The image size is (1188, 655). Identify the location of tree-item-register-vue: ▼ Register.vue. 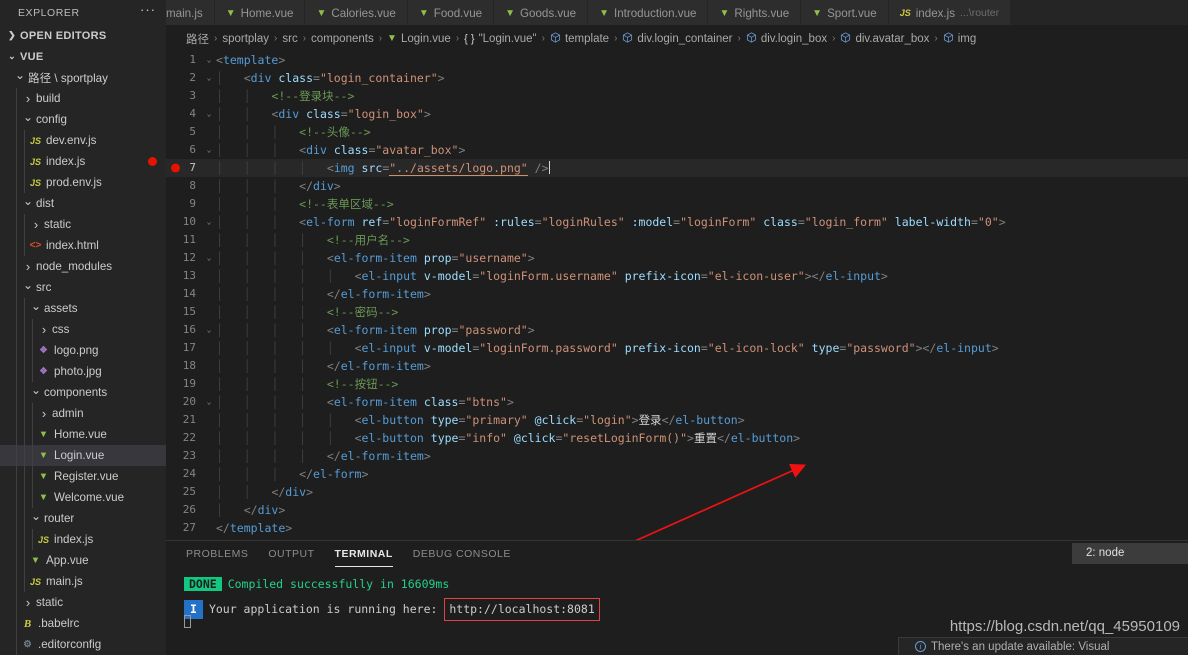
(83, 476).